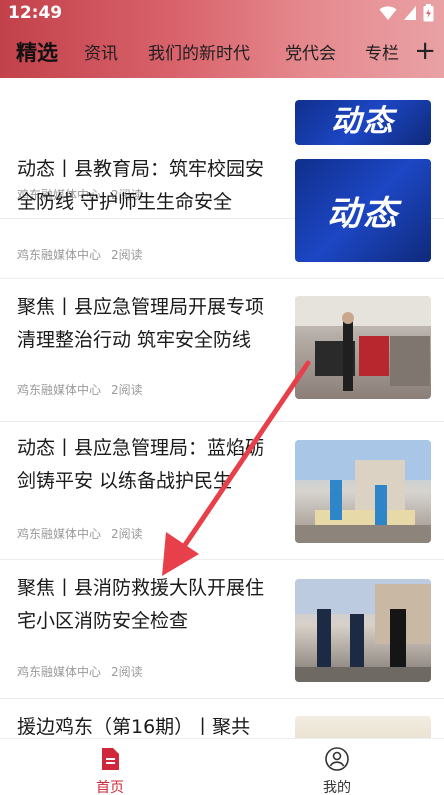  I want to click on battery-icon, so click(428, 13).